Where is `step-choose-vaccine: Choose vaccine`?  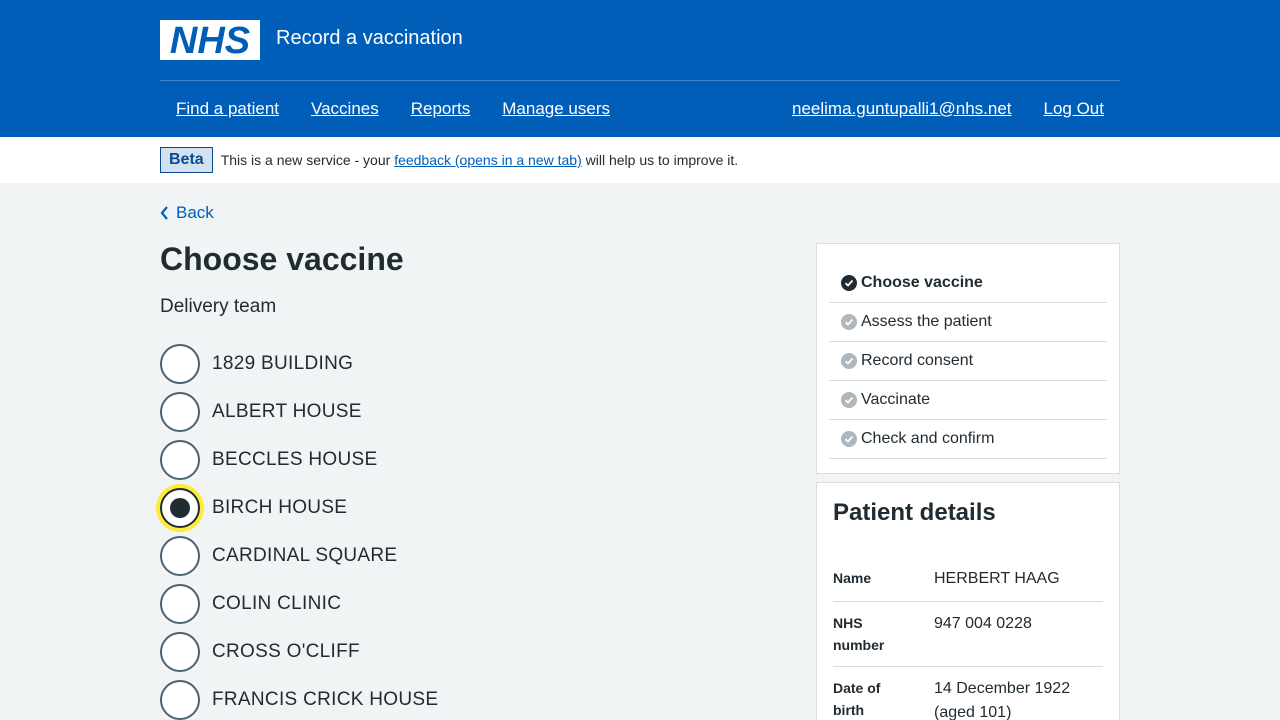
step-choose-vaccine: Choose vaccine is located at coordinates (968, 283).